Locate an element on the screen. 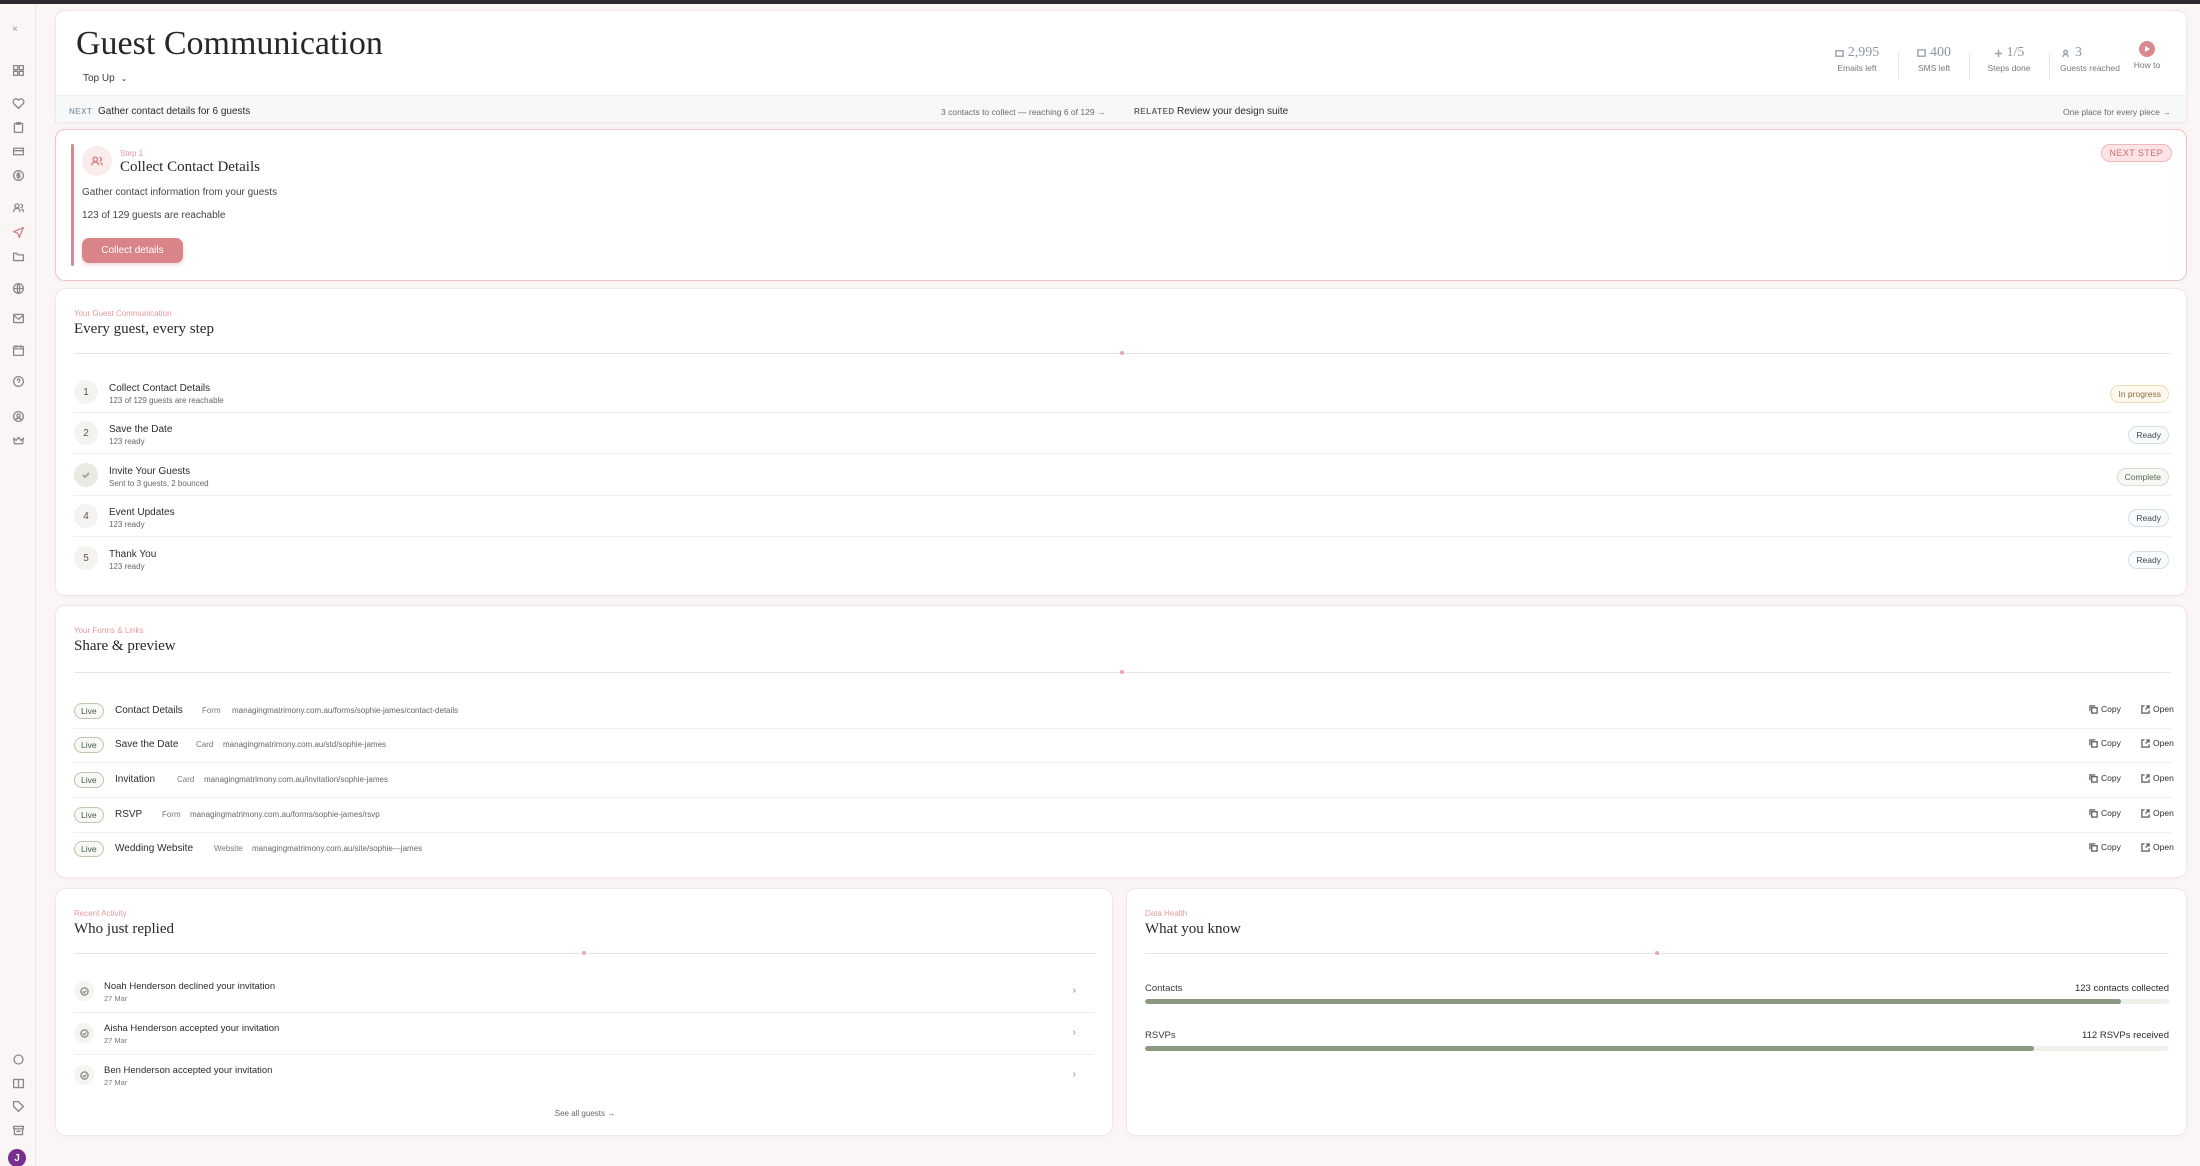 This screenshot has width=2200, height=1166. send-icon is located at coordinates (18, 232).